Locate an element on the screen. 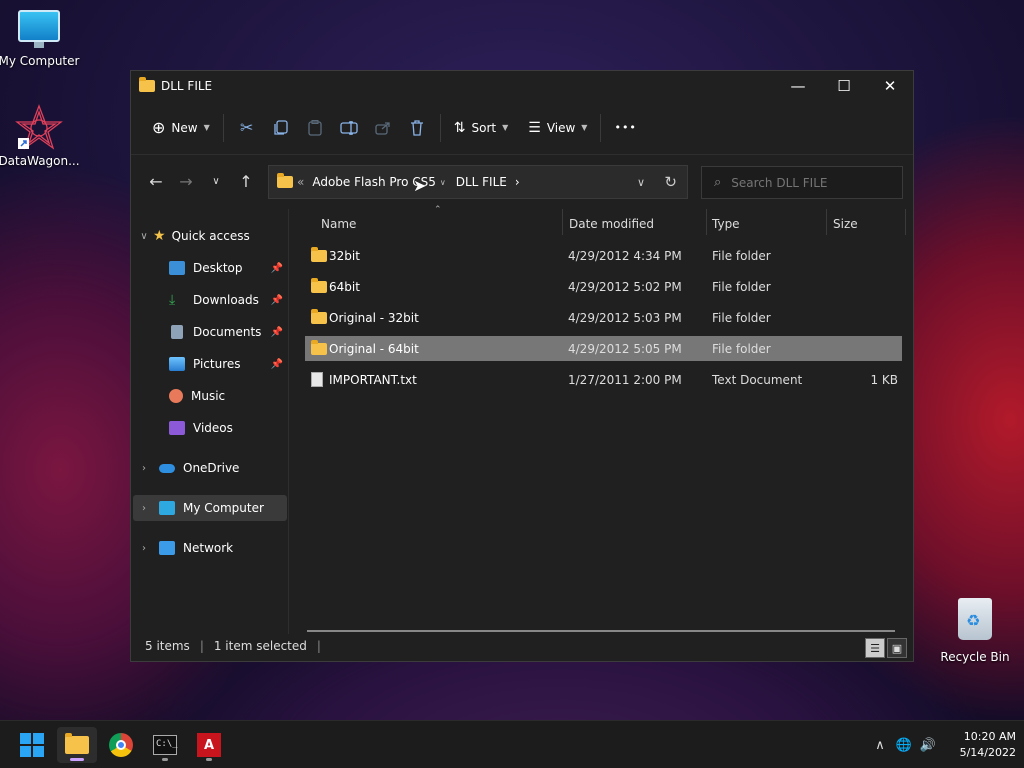 The width and height of the screenshot is (1024, 768). search-box: ⌕ is located at coordinates (802, 182).